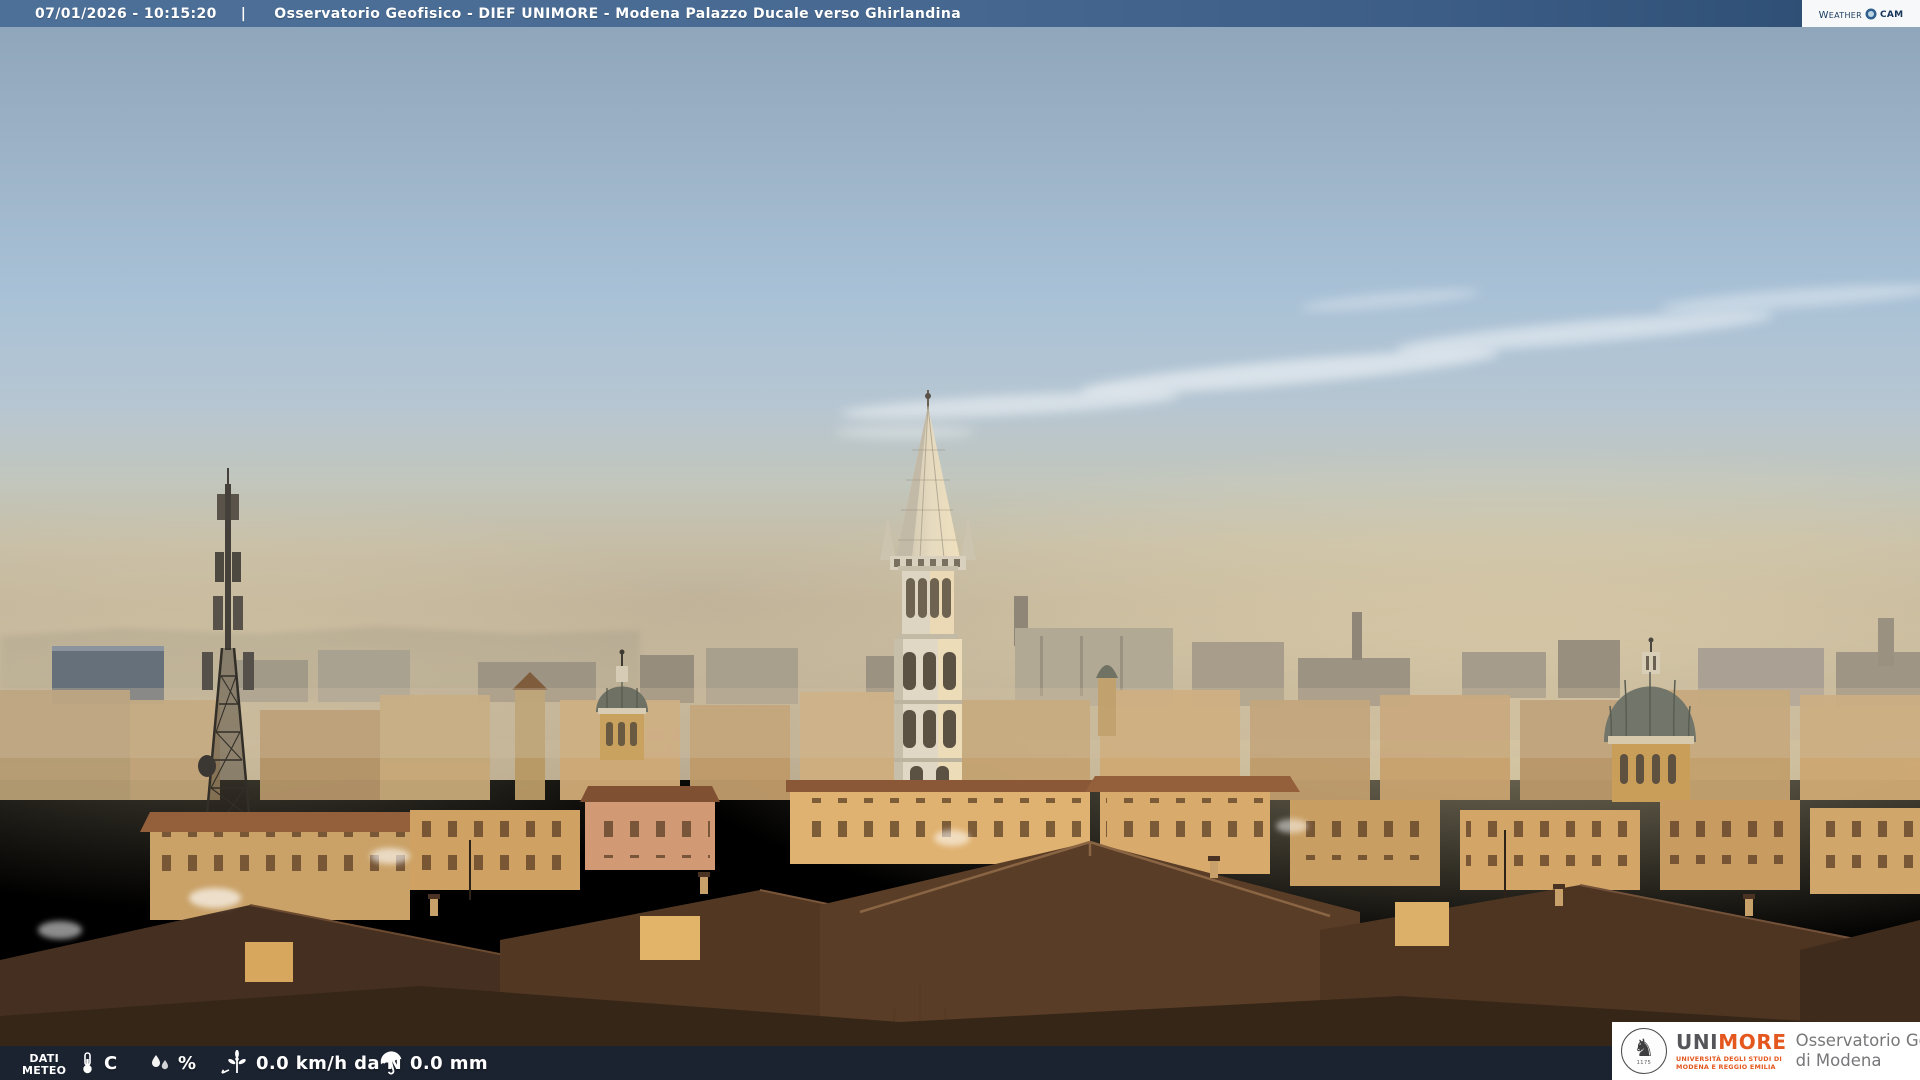 The width and height of the screenshot is (1920, 1080). What do you see at coordinates (1752, 1041) in the screenshot?
I see `unimore-acronym-more: MORE` at bounding box center [1752, 1041].